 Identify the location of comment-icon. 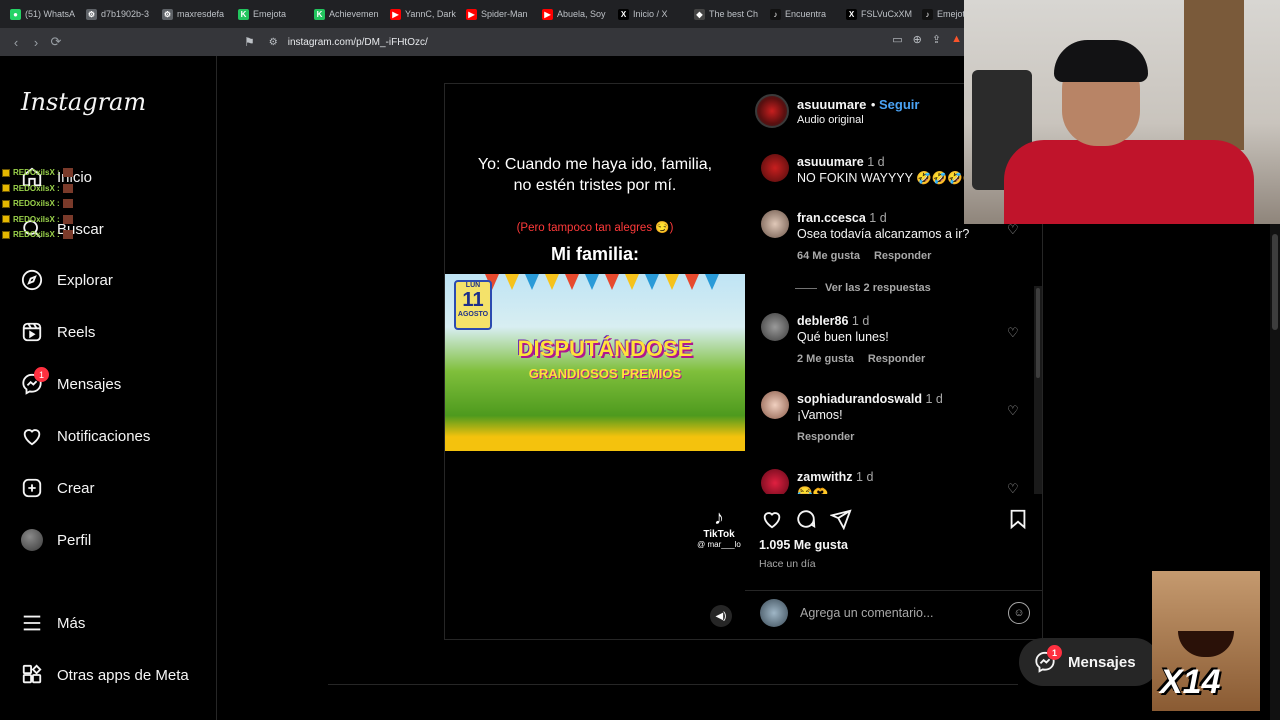
(806, 519).